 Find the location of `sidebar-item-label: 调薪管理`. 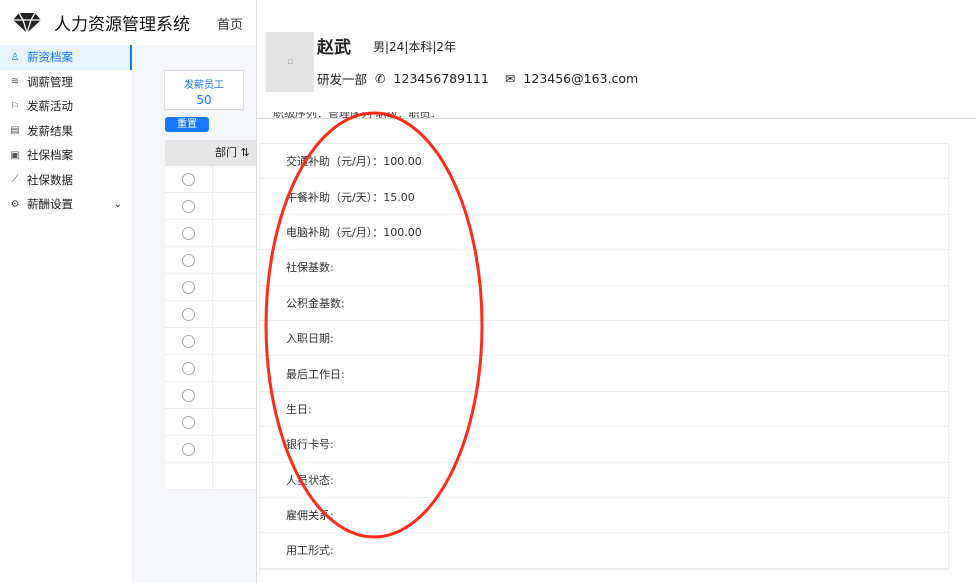

sidebar-item-label: 调薪管理 is located at coordinates (50, 81).